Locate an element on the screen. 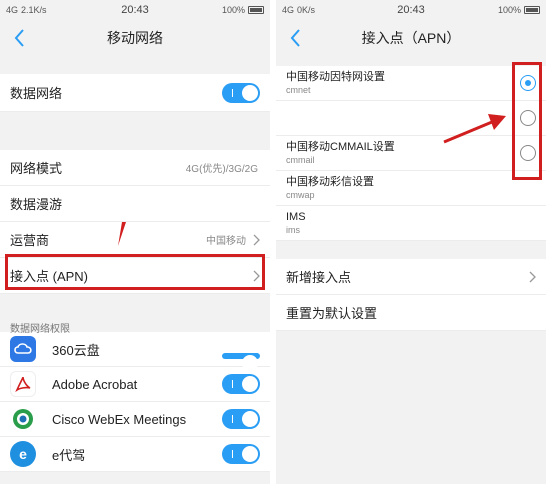 The image size is (550, 484). data-network-label: 数据网络 is located at coordinates (36, 93).